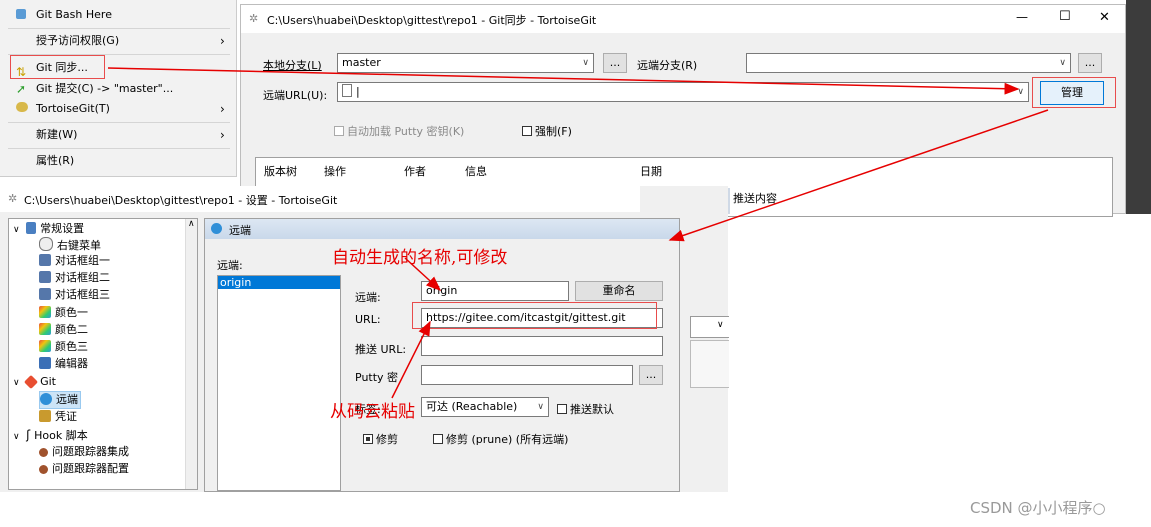 The width and height of the screenshot is (1151, 527). What do you see at coordinates (563, 81) in the screenshot?
I see `arrow-sync-to-url` at bounding box center [563, 81].